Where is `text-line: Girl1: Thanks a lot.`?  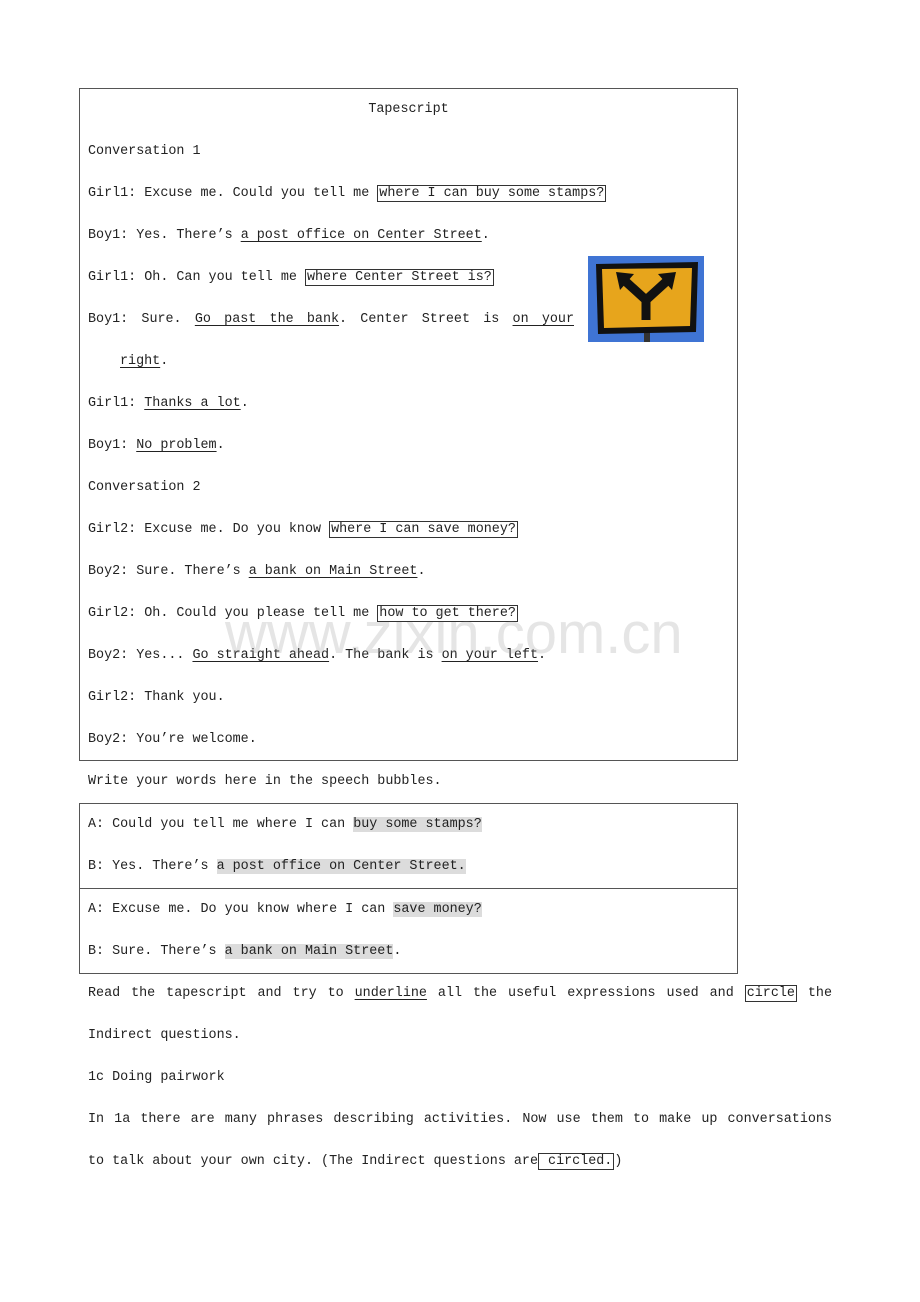 text-line: Girl1: Thanks a lot. is located at coordinates (412, 404).